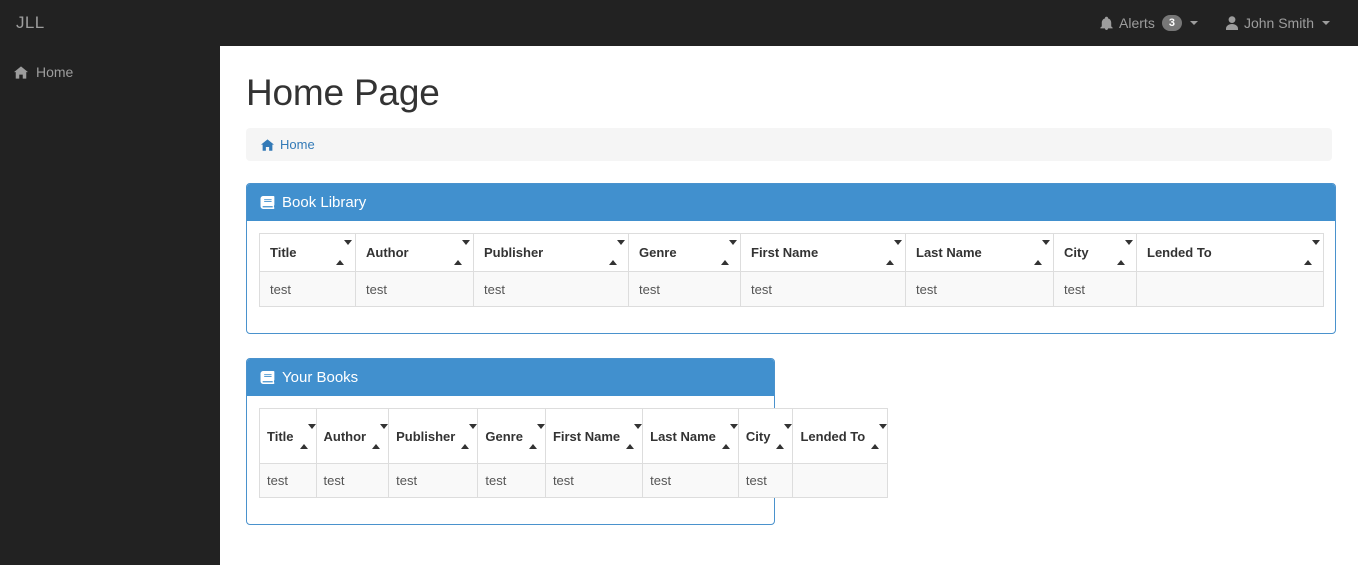 The image size is (1358, 580). I want to click on user-menu: John Smith, so click(1278, 23).